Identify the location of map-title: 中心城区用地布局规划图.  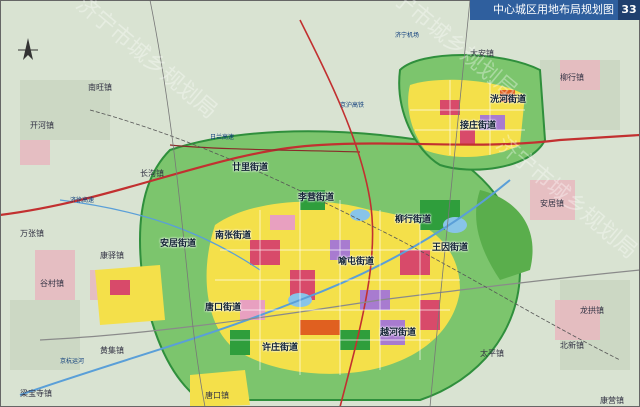
(553, 9).